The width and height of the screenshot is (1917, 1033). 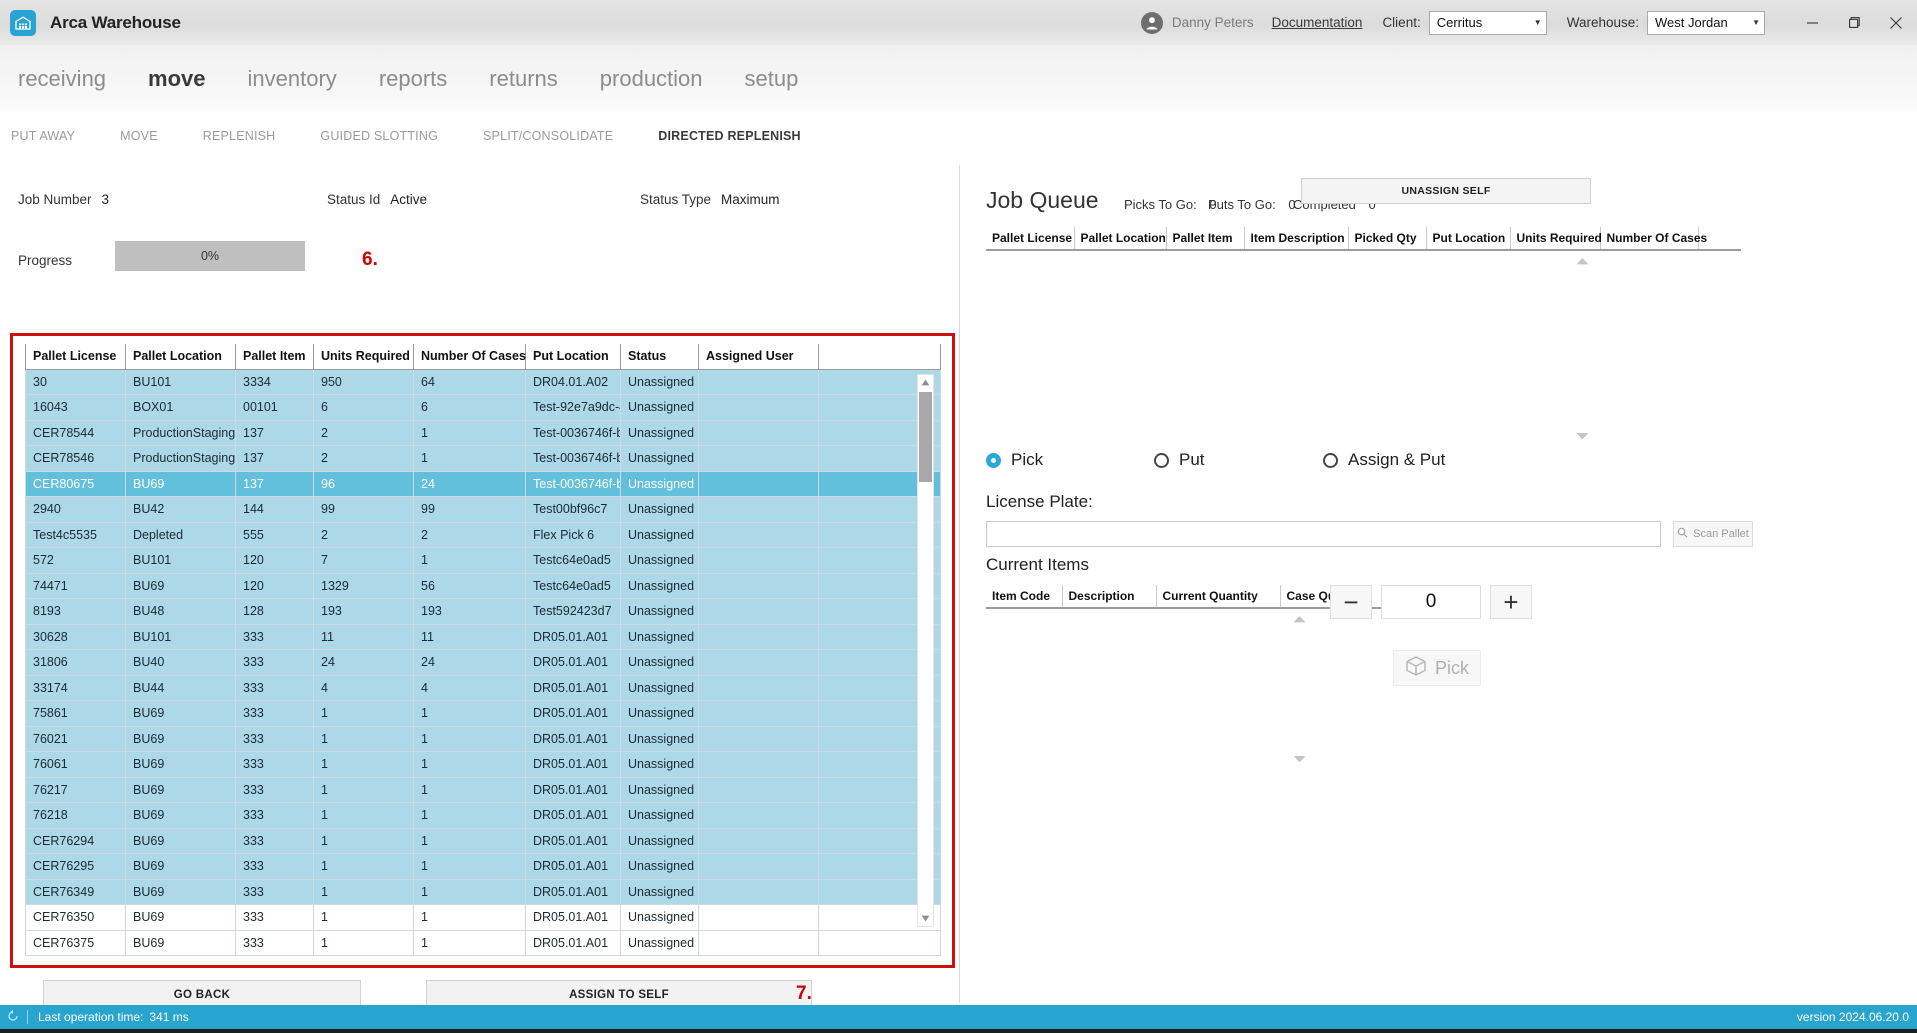 What do you see at coordinates (1854, 22) in the screenshot?
I see `maximize-button` at bounding box center [1854, 22].